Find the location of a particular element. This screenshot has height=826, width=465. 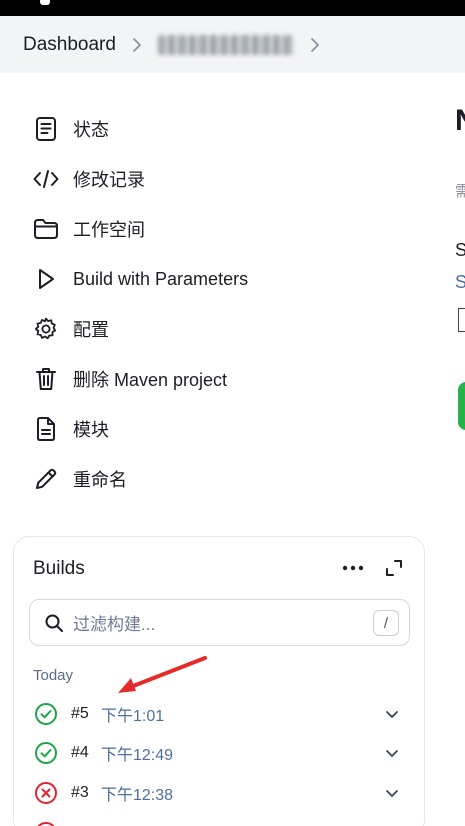

sidebar-item-label: 修改记录 is located at coordinates (109, 180).